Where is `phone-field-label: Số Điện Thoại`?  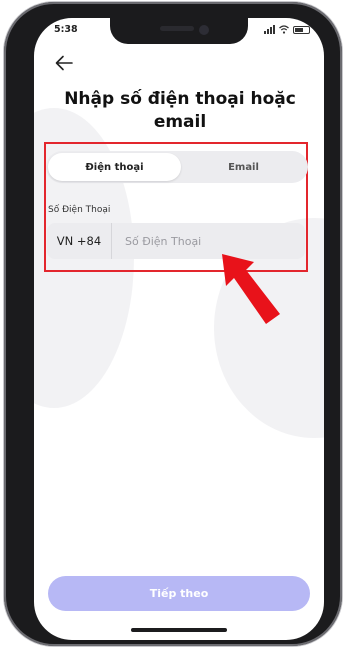 phone-field-label: Số Điện Thoại is located at coordinates (79, 210).